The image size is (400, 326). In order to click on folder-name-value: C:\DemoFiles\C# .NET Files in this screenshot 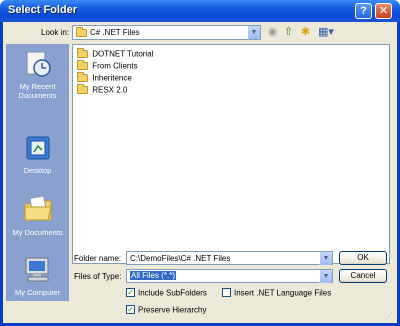, I will do `click(180, 258)`.